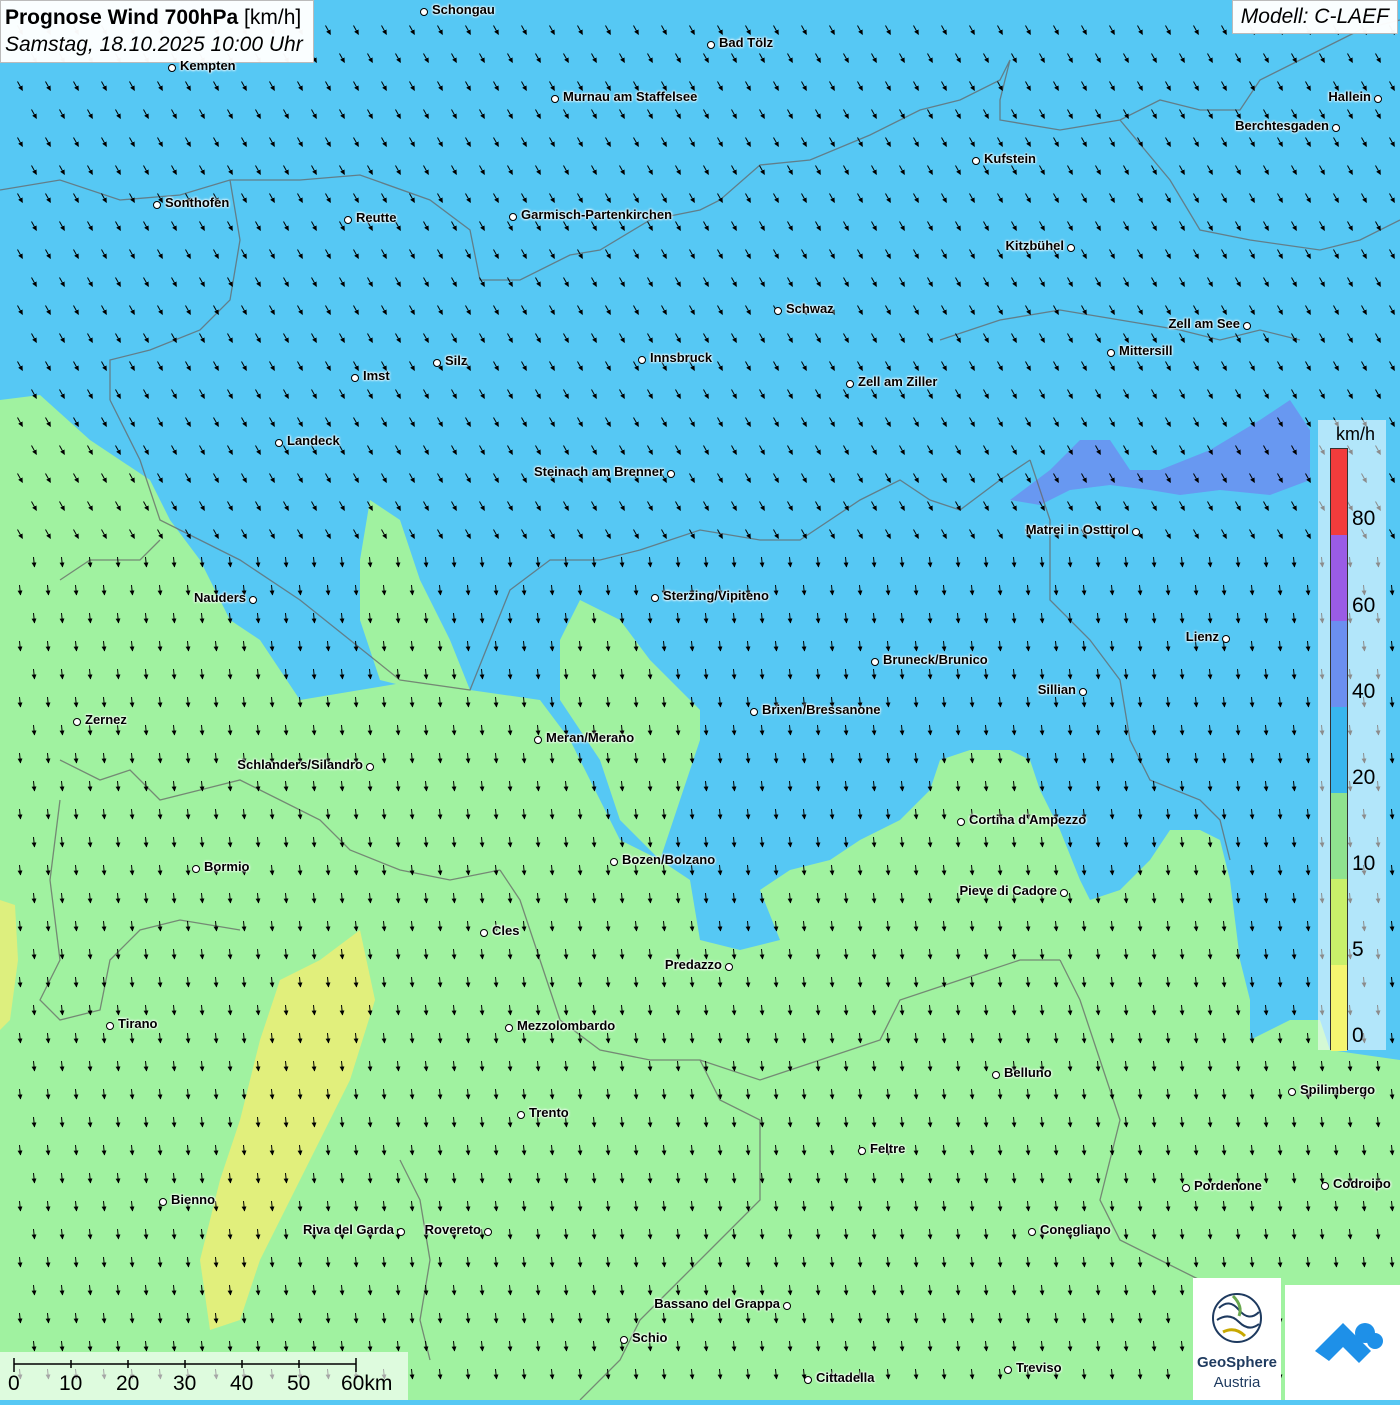  I want to click on city-label: Zell am Ziller, so click(898, 381).